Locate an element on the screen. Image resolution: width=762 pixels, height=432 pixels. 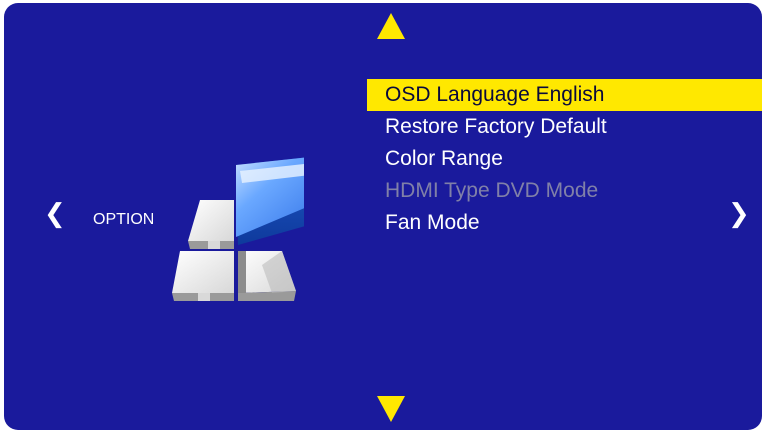
menu-item-color-range: Color Range is located at coordinates (564, 159).